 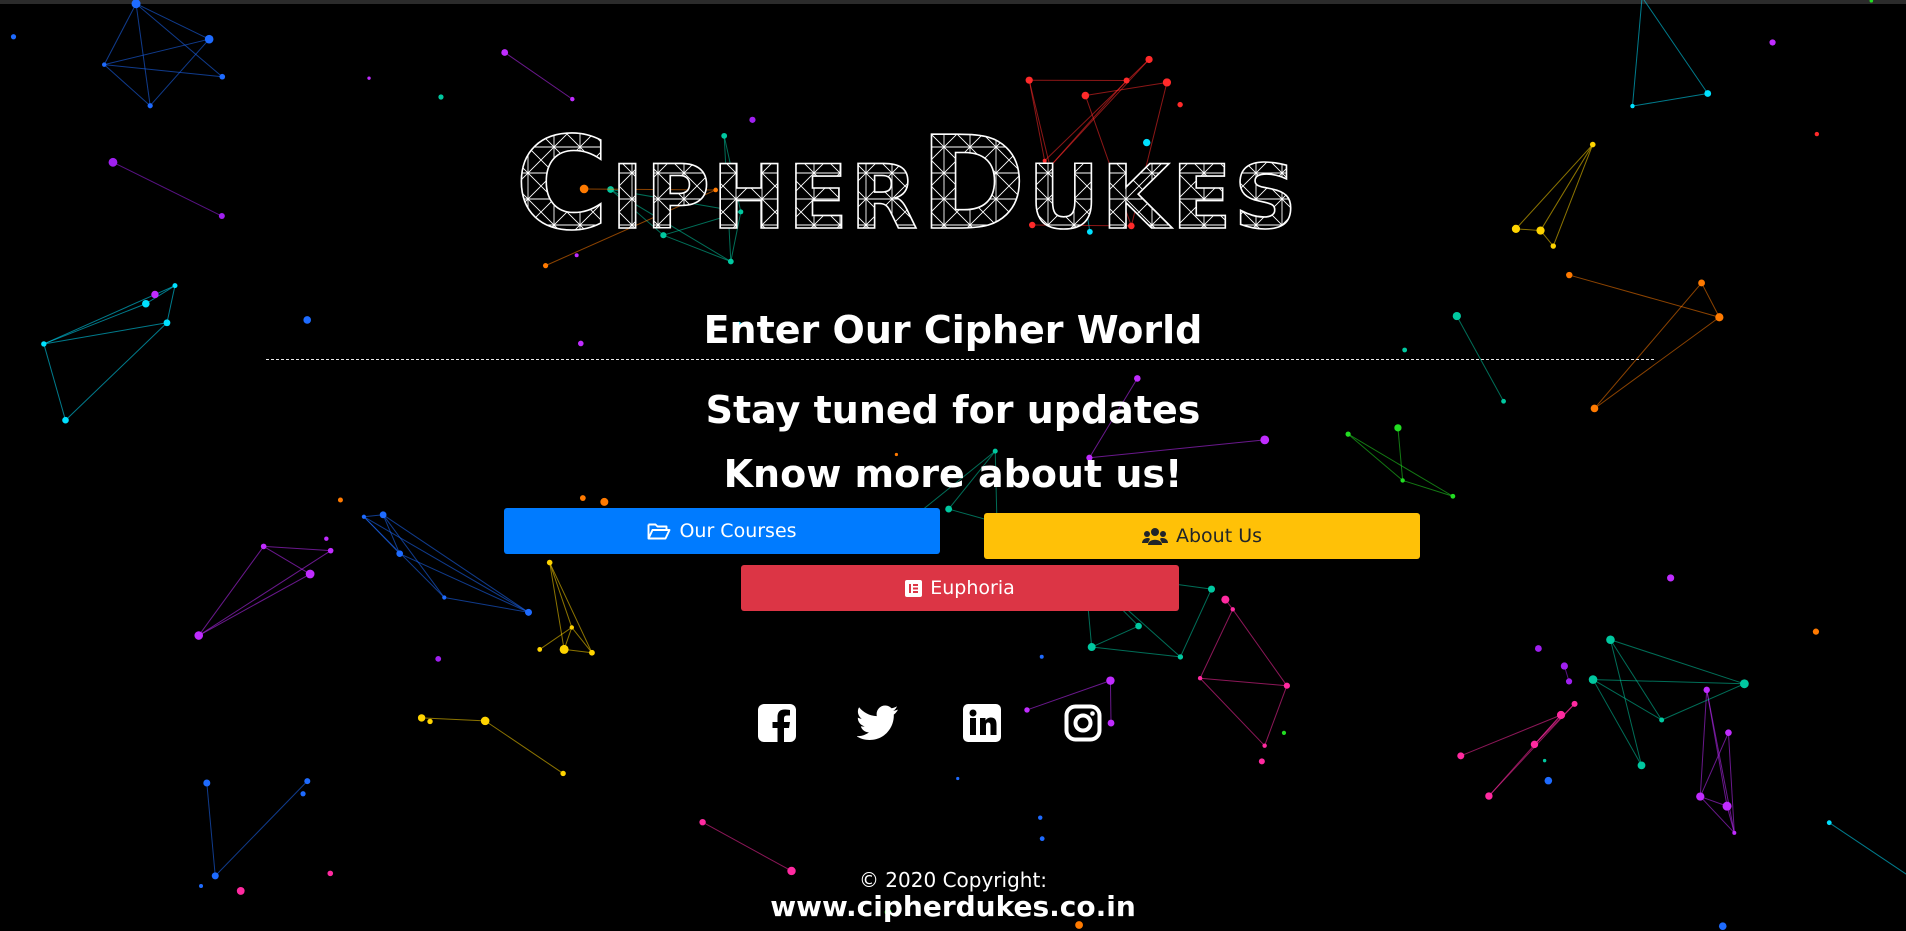 I want to click on website-link: www.cipherdukes.co.in, so click(x=953, y=906).